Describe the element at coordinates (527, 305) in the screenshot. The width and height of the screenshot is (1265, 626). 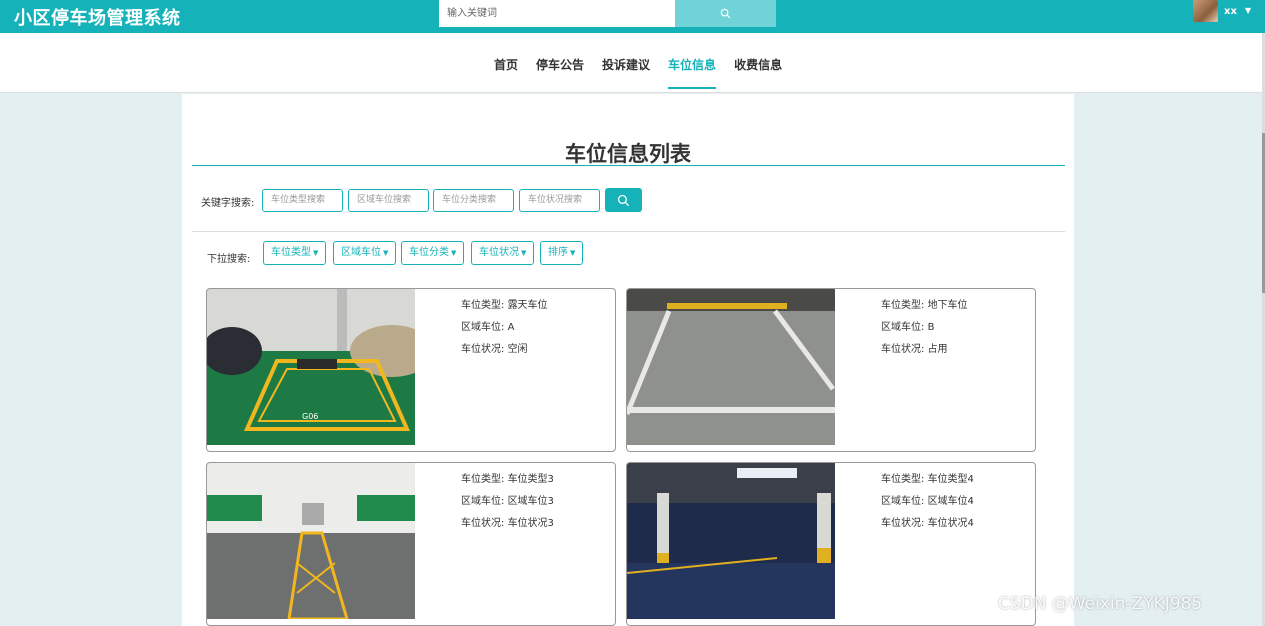
I see `space-type-value: 露天车位` at that location.